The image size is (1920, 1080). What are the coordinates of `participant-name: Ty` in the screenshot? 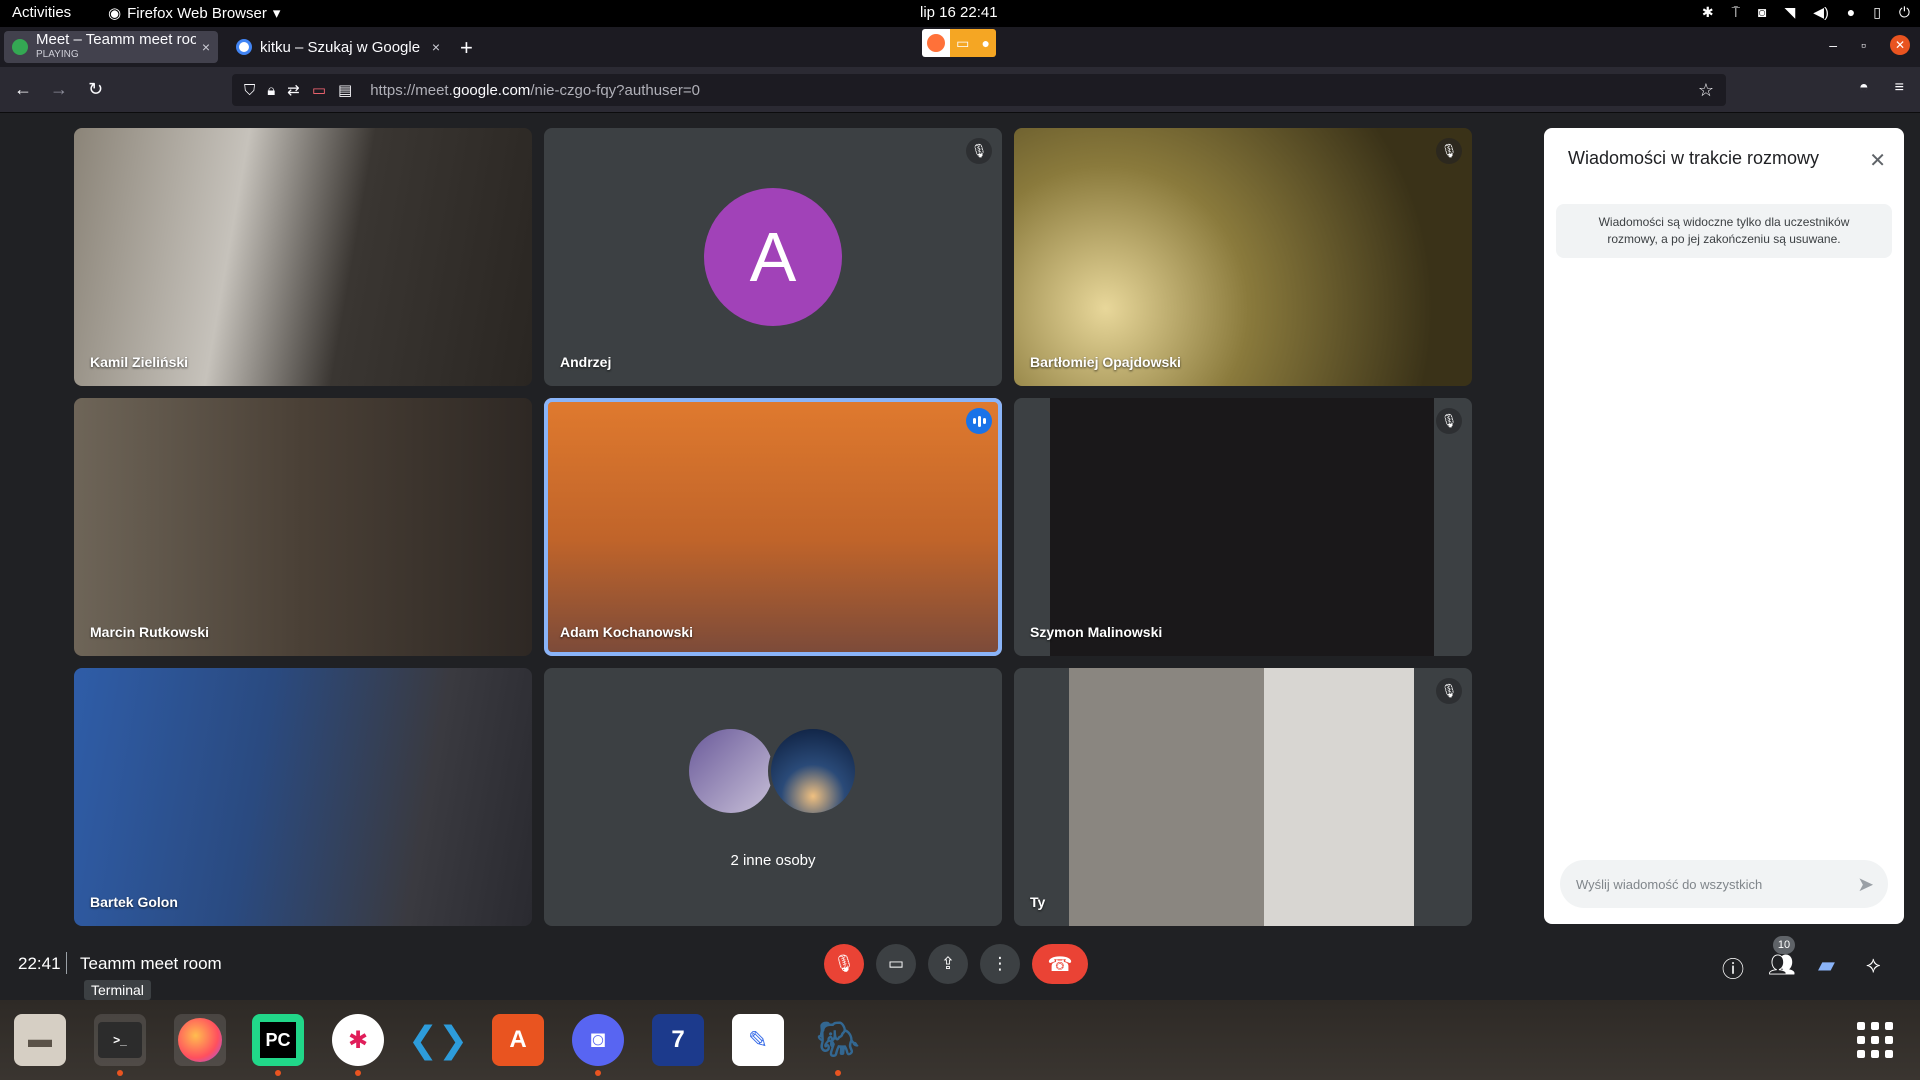 It's located at (1038, 902).